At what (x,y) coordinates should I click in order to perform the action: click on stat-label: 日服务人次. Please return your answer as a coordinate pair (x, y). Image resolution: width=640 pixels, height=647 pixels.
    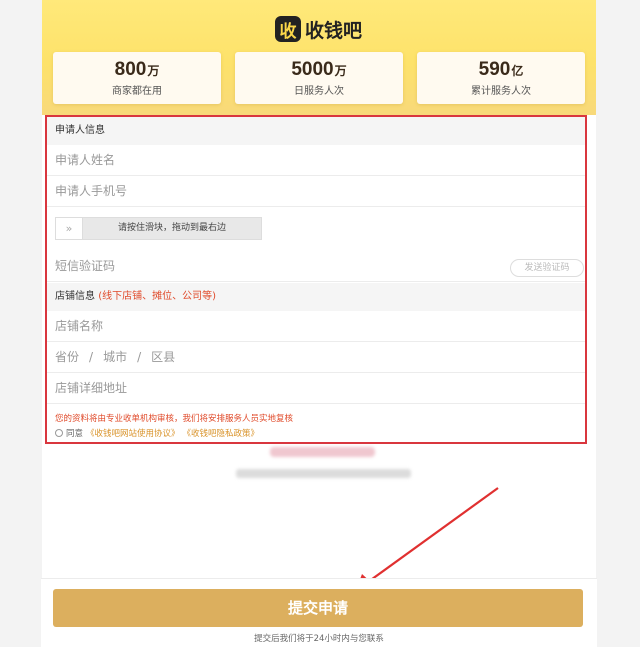
    Looking at the image, I should click on (319, 91).